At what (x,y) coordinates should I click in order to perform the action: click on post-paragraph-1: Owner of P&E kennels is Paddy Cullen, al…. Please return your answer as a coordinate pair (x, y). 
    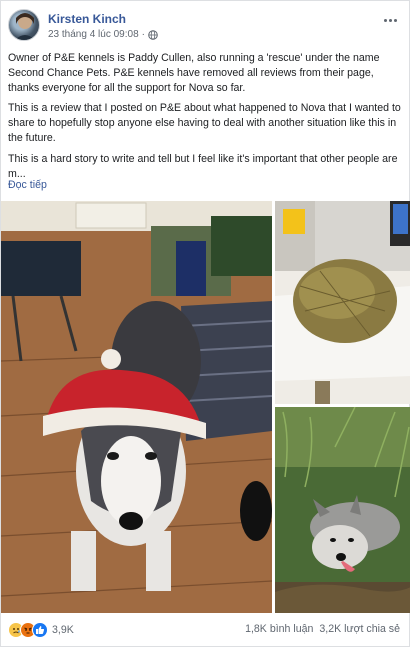
    Looking at the image, I should click on (194, 73).